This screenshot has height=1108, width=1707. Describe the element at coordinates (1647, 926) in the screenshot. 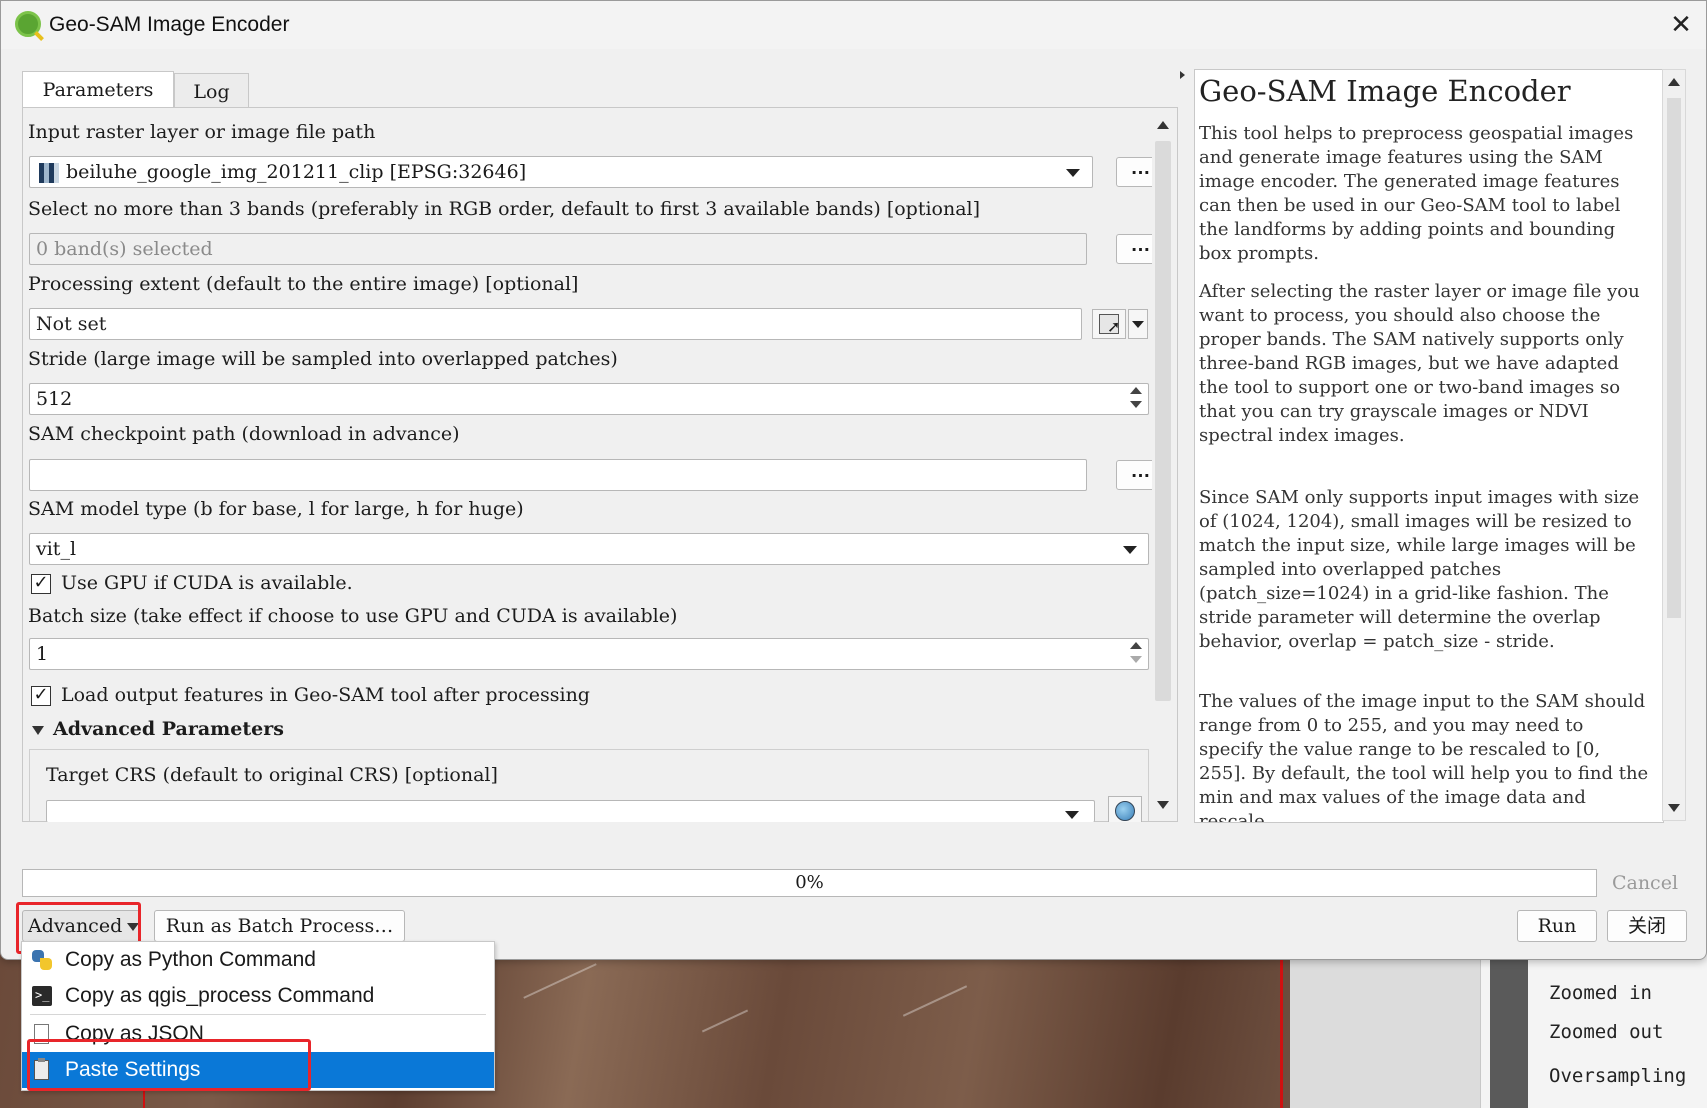

I see `close-button: 关闭` at that location.